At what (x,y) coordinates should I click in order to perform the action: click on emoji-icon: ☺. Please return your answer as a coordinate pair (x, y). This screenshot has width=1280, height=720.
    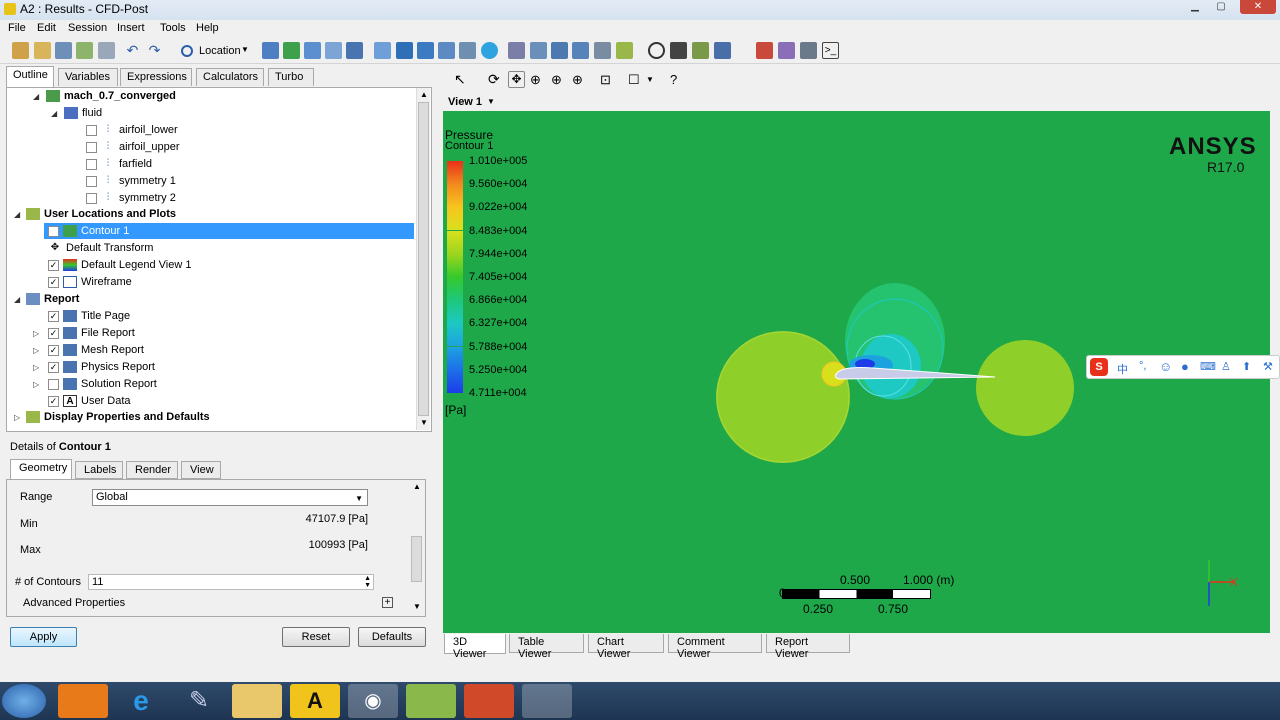
    Looking at the image, I should click on (1165, 366).